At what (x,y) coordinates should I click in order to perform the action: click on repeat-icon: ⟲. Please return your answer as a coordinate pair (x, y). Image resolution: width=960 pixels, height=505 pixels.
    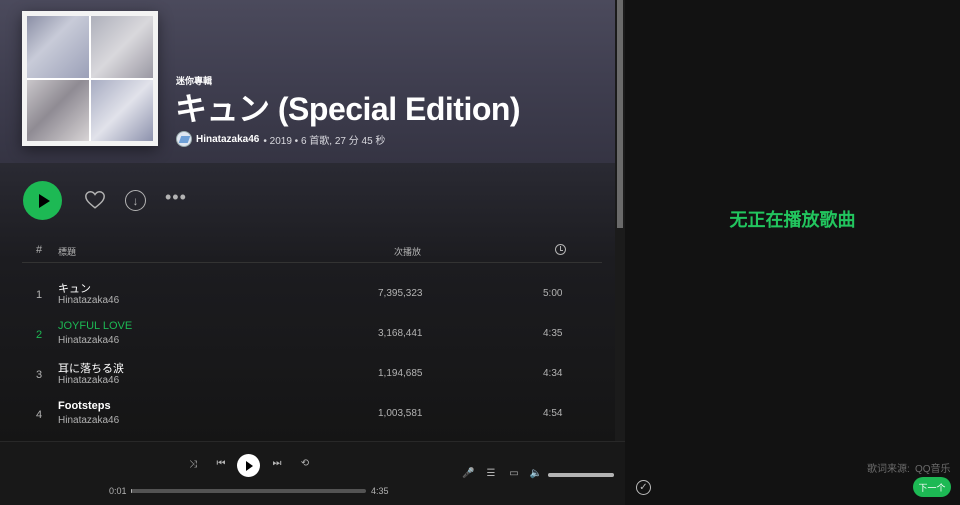
    Looking at the image, I should click on (305, 463).